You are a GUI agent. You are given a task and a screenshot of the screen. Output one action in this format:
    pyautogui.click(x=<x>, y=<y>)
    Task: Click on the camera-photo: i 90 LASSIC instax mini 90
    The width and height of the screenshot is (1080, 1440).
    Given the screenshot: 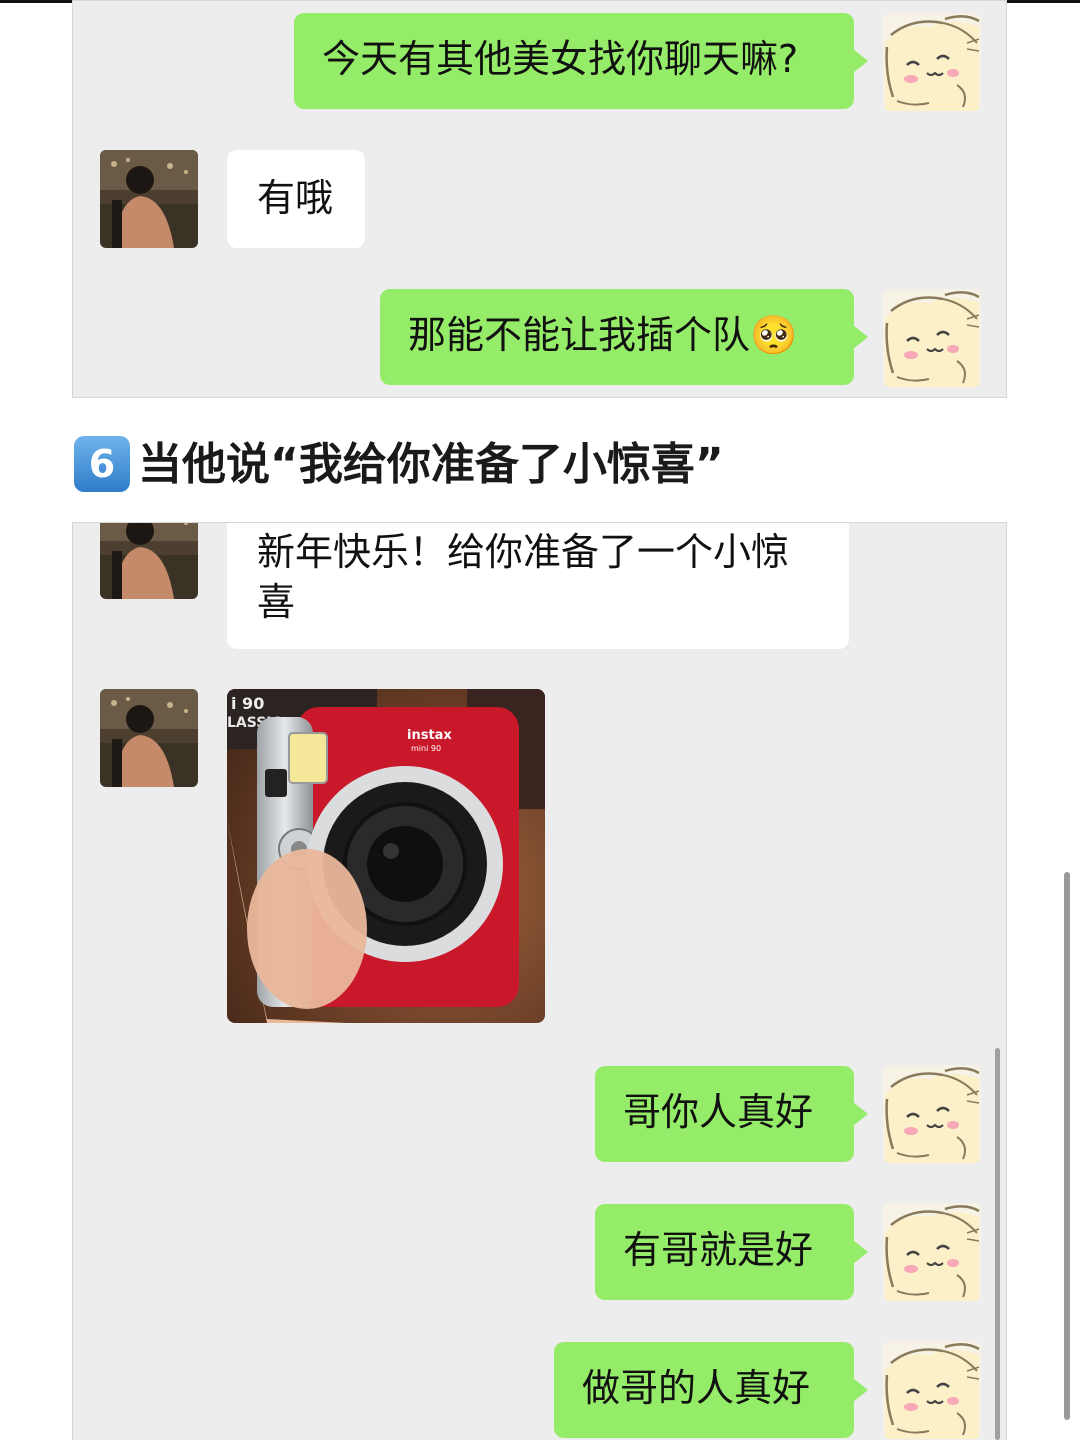 What is the action you would take?
    pyautogui.click(x=386, y=856)
    